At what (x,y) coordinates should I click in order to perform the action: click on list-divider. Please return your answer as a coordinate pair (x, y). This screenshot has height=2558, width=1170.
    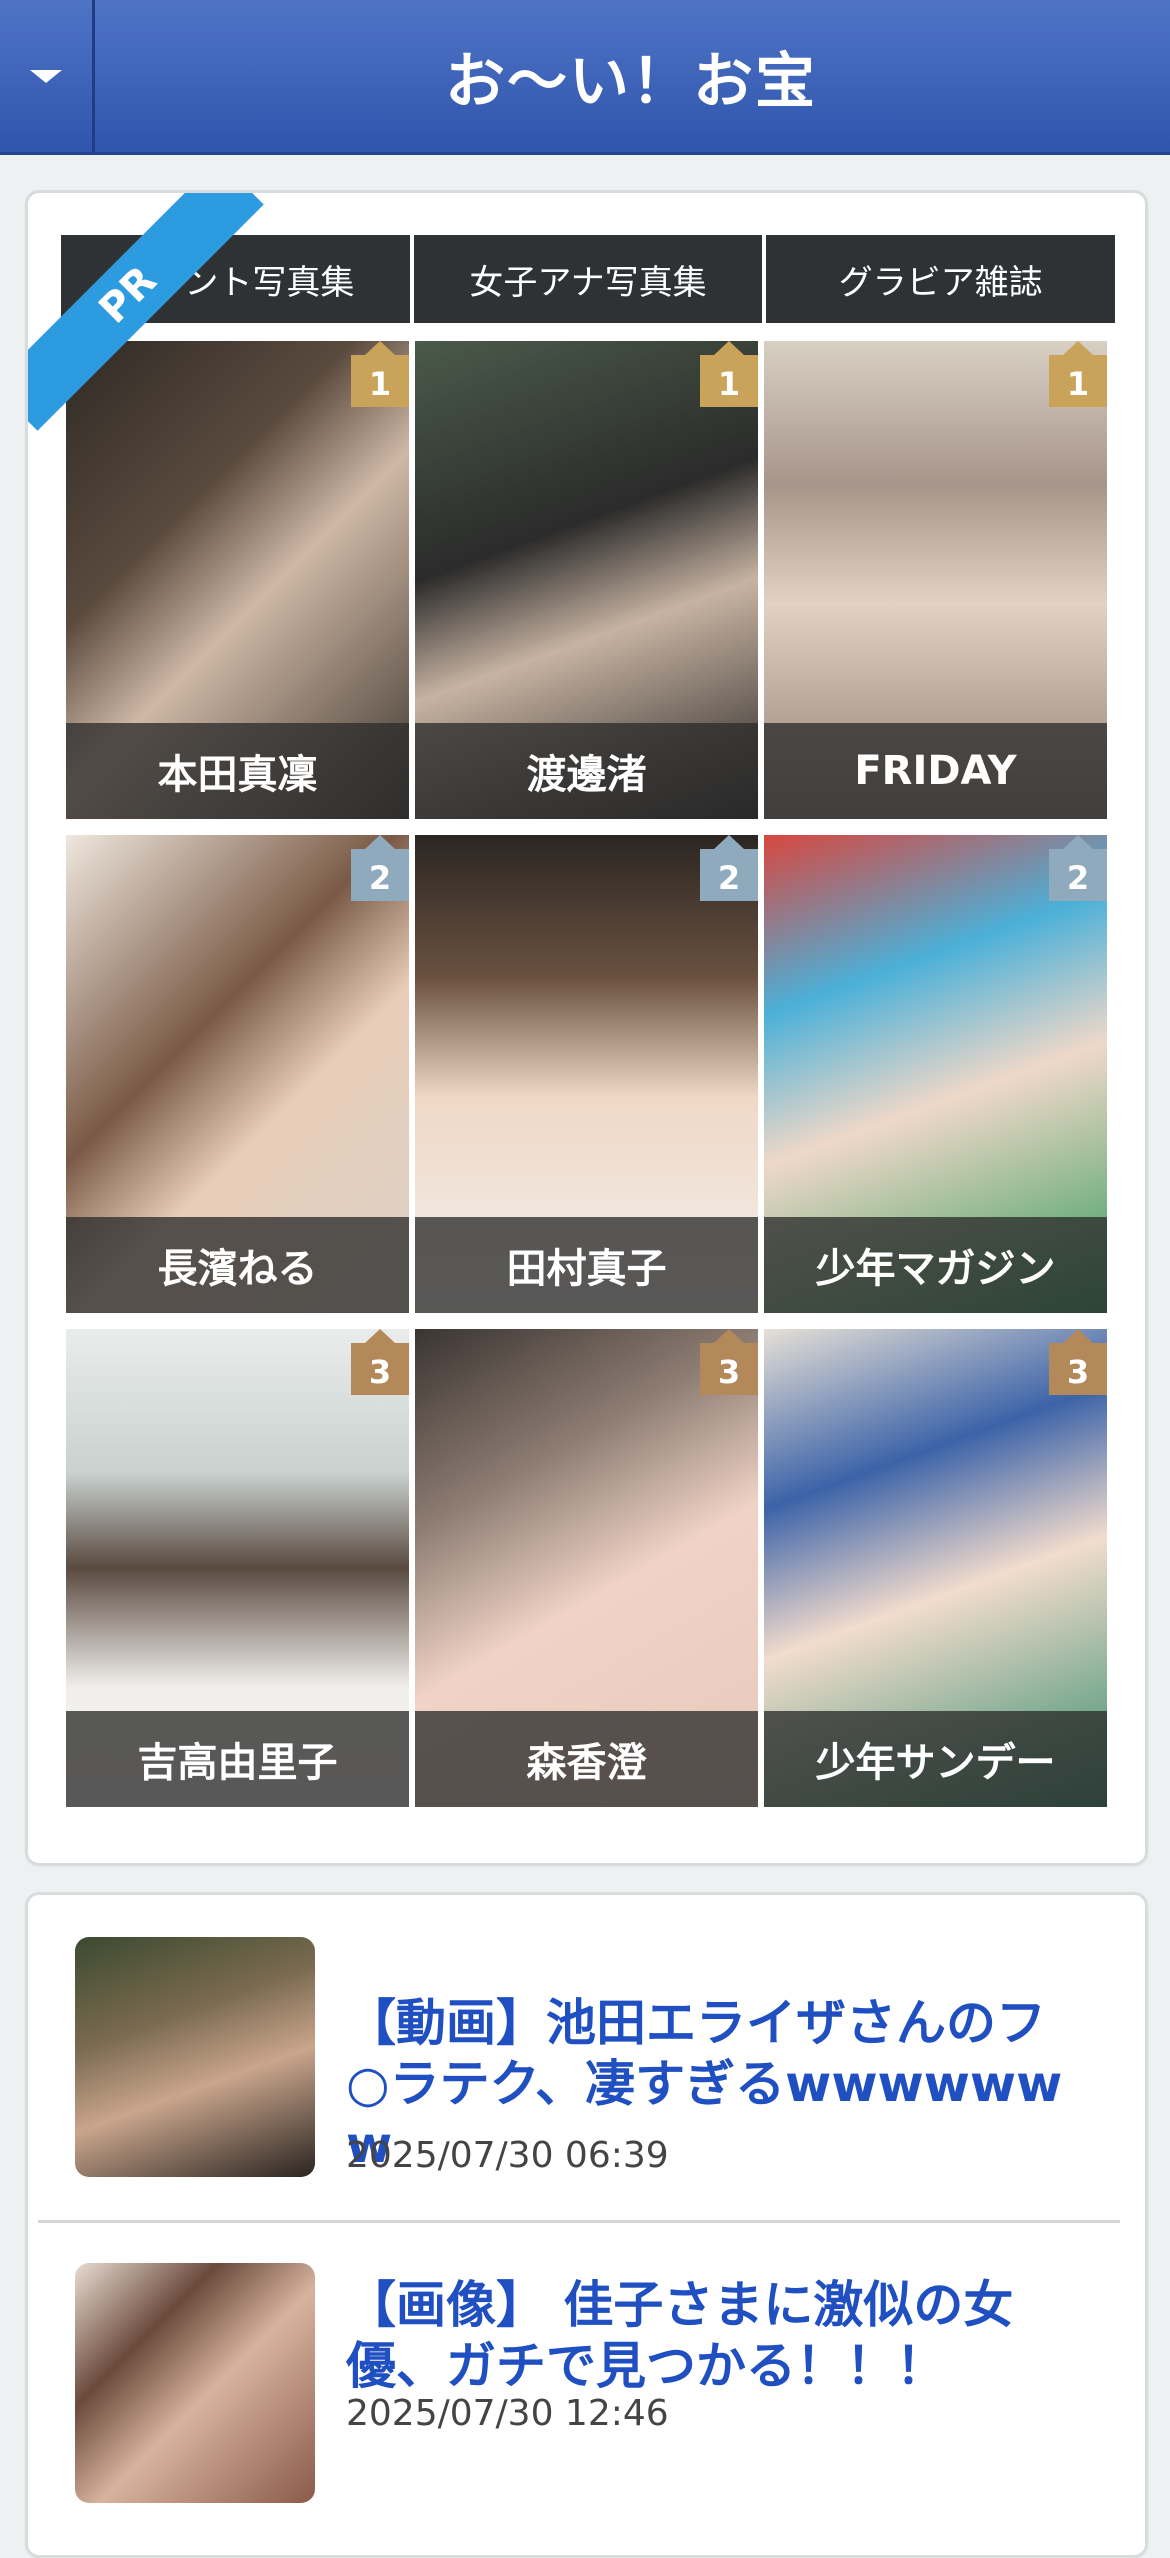
    Looking at the image, I should click on (579, 2221).